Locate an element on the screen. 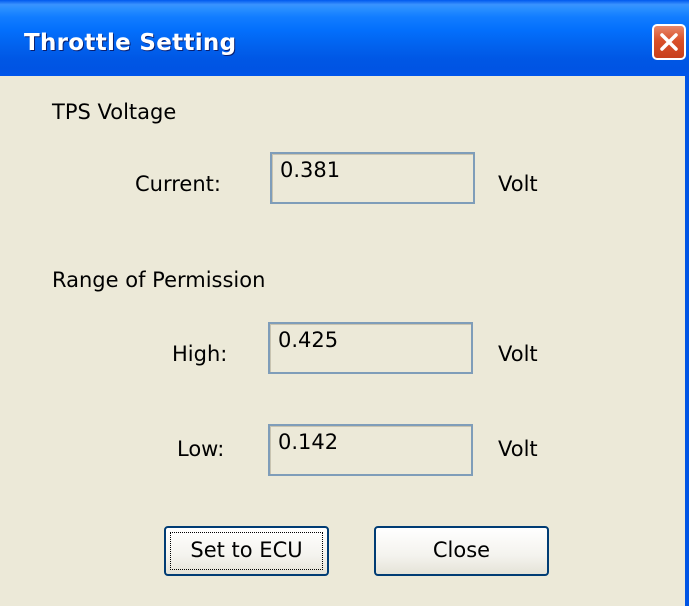 Image resolution: width=689 pixels, height=606 pixels. range-of-permission-heading: Range of Permission is located at coordinates (159, 280).